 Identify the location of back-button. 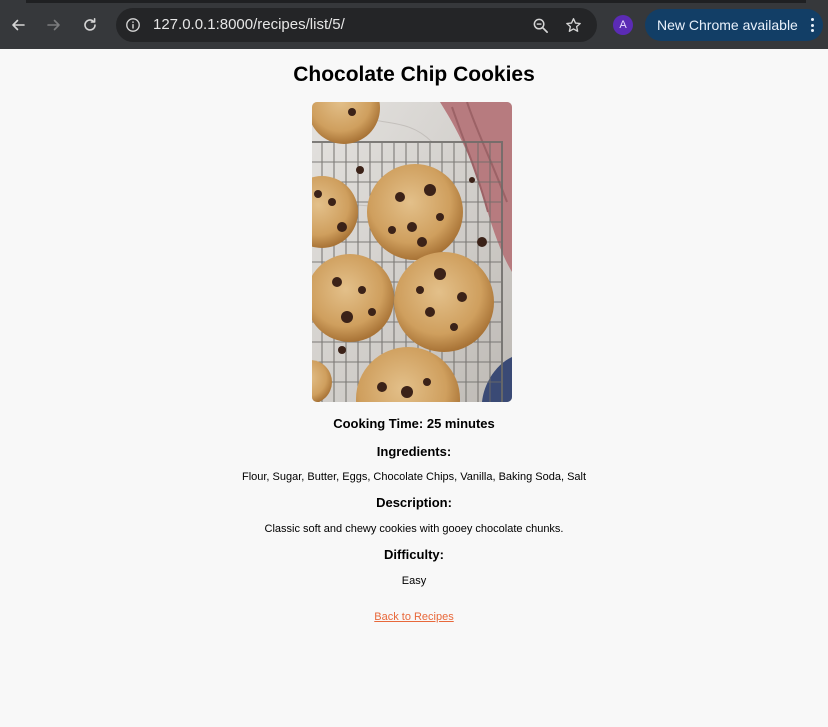
(18, 25).